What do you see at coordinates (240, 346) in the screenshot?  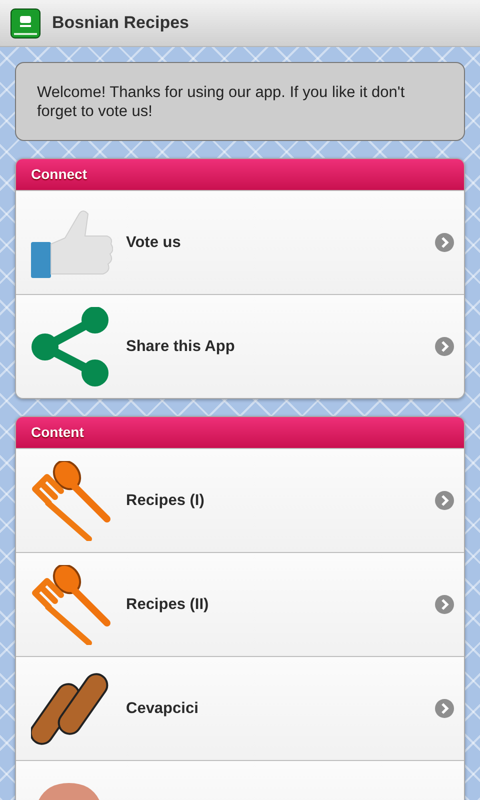 I see `menu-row: Share this App` at bounding box center [240, 346].